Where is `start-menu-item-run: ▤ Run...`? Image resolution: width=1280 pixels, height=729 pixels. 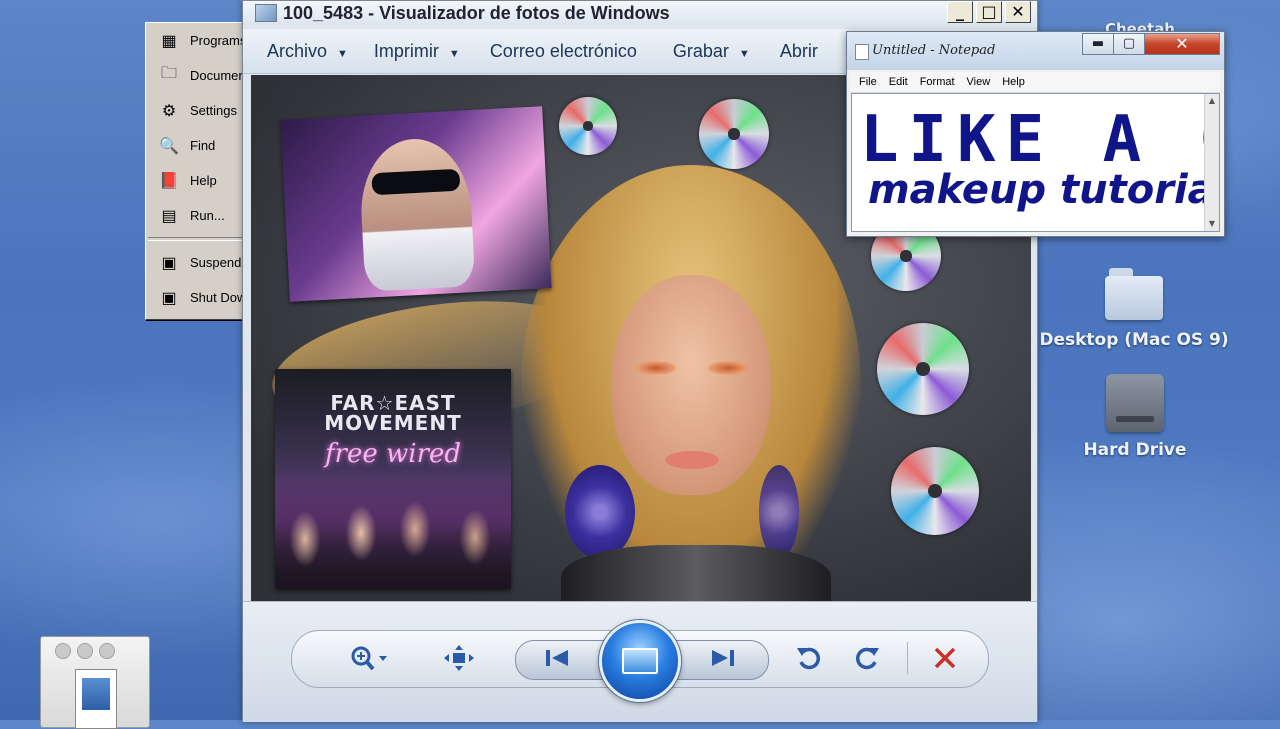
start-menu-item-run: ▤ Run... is located at coordinates (196, 215).